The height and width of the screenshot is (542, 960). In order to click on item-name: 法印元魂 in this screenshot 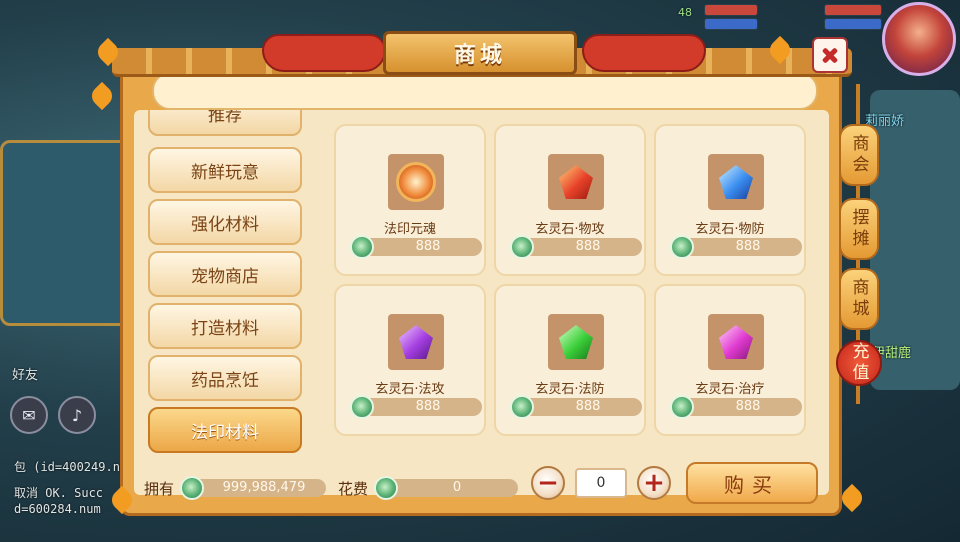, I will do `click(409, 229)`.